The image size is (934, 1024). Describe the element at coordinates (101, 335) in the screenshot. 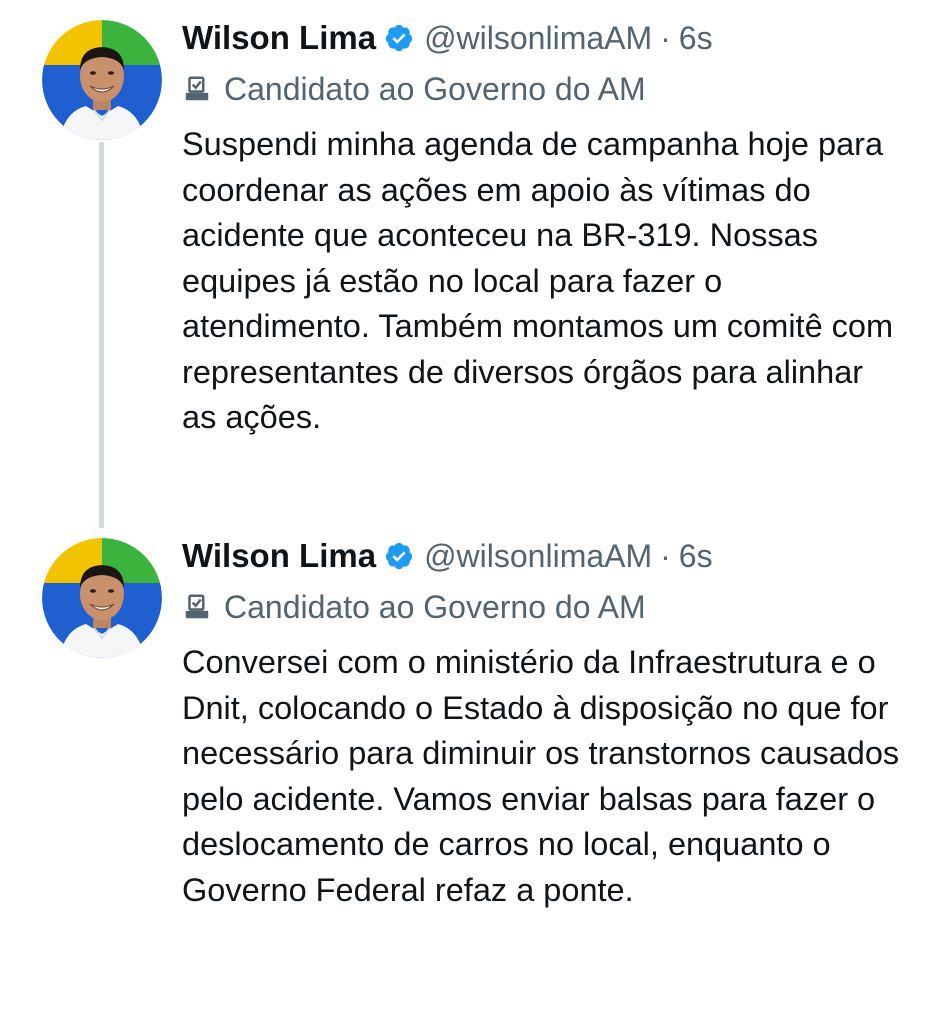

I see `thread-connector-line` at that location.